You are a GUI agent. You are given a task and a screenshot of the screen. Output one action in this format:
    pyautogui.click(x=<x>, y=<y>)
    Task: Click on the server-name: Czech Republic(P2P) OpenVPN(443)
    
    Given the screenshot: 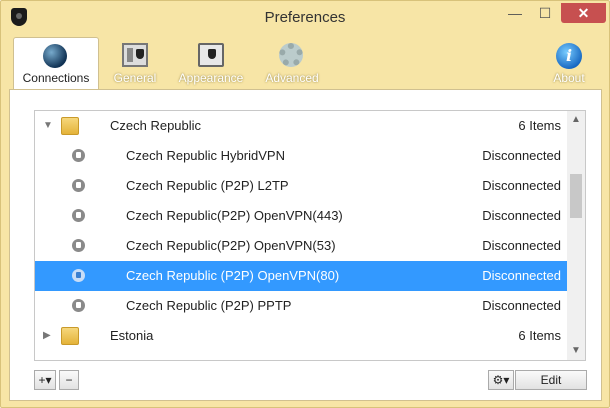 What is the action you would take?
    pyautogui.click(x=234, y=215)
    